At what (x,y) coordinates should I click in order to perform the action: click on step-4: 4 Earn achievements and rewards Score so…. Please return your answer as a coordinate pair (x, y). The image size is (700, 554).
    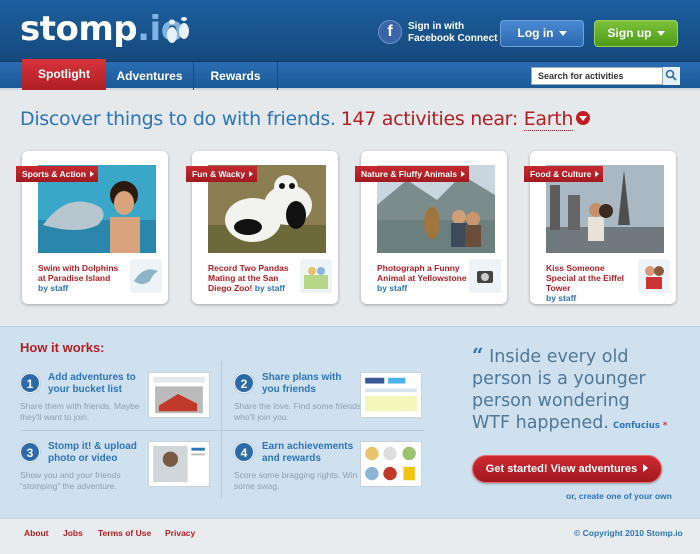
    Looking at the image, I should click on (323, 464).